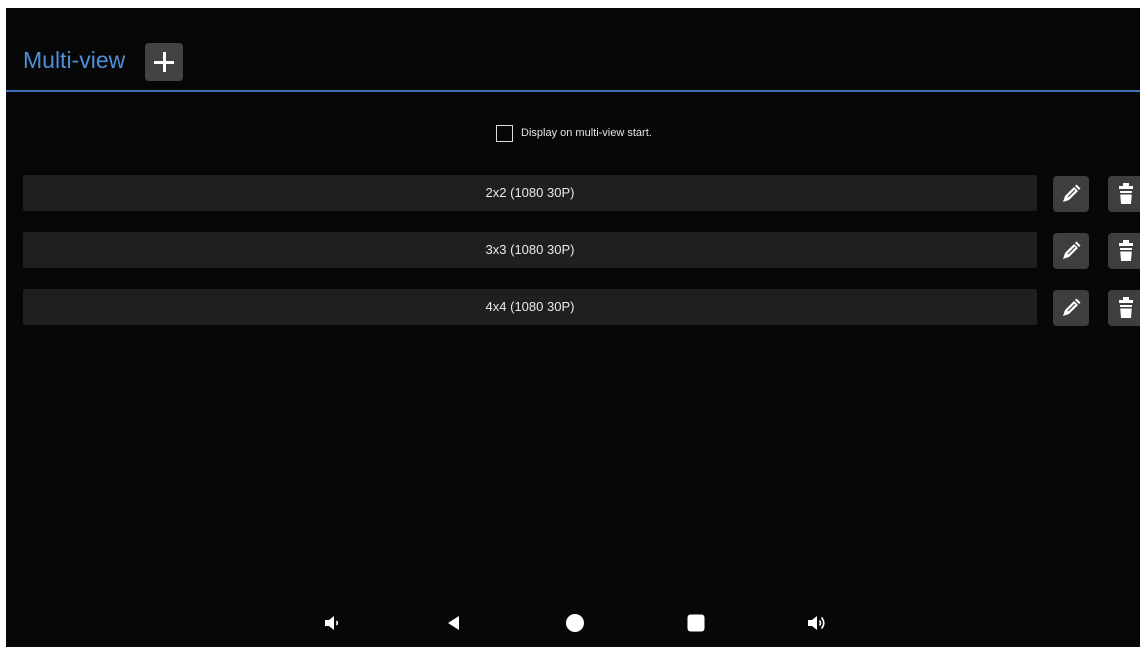 The image size is (1140, 647). I want to click on layout-item-4x4: 4x4 (1080 30P), so click(530, 307).